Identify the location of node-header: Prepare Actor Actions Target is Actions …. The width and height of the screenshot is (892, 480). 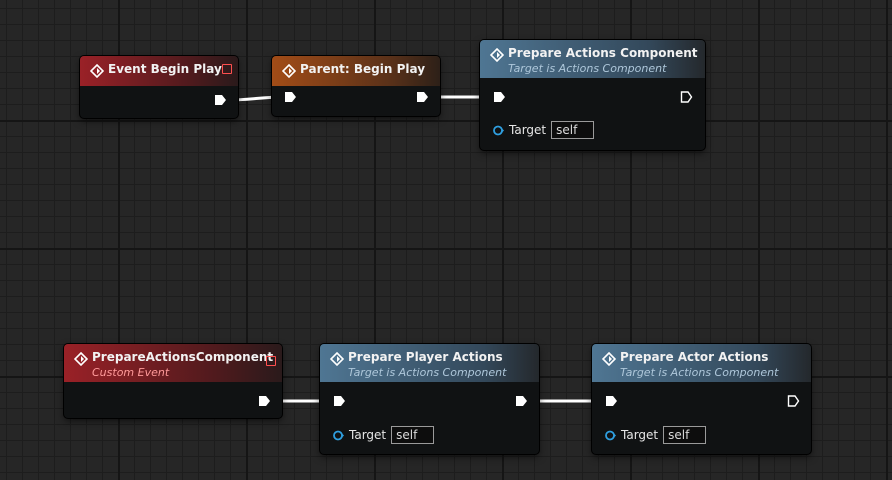
(701, 363).